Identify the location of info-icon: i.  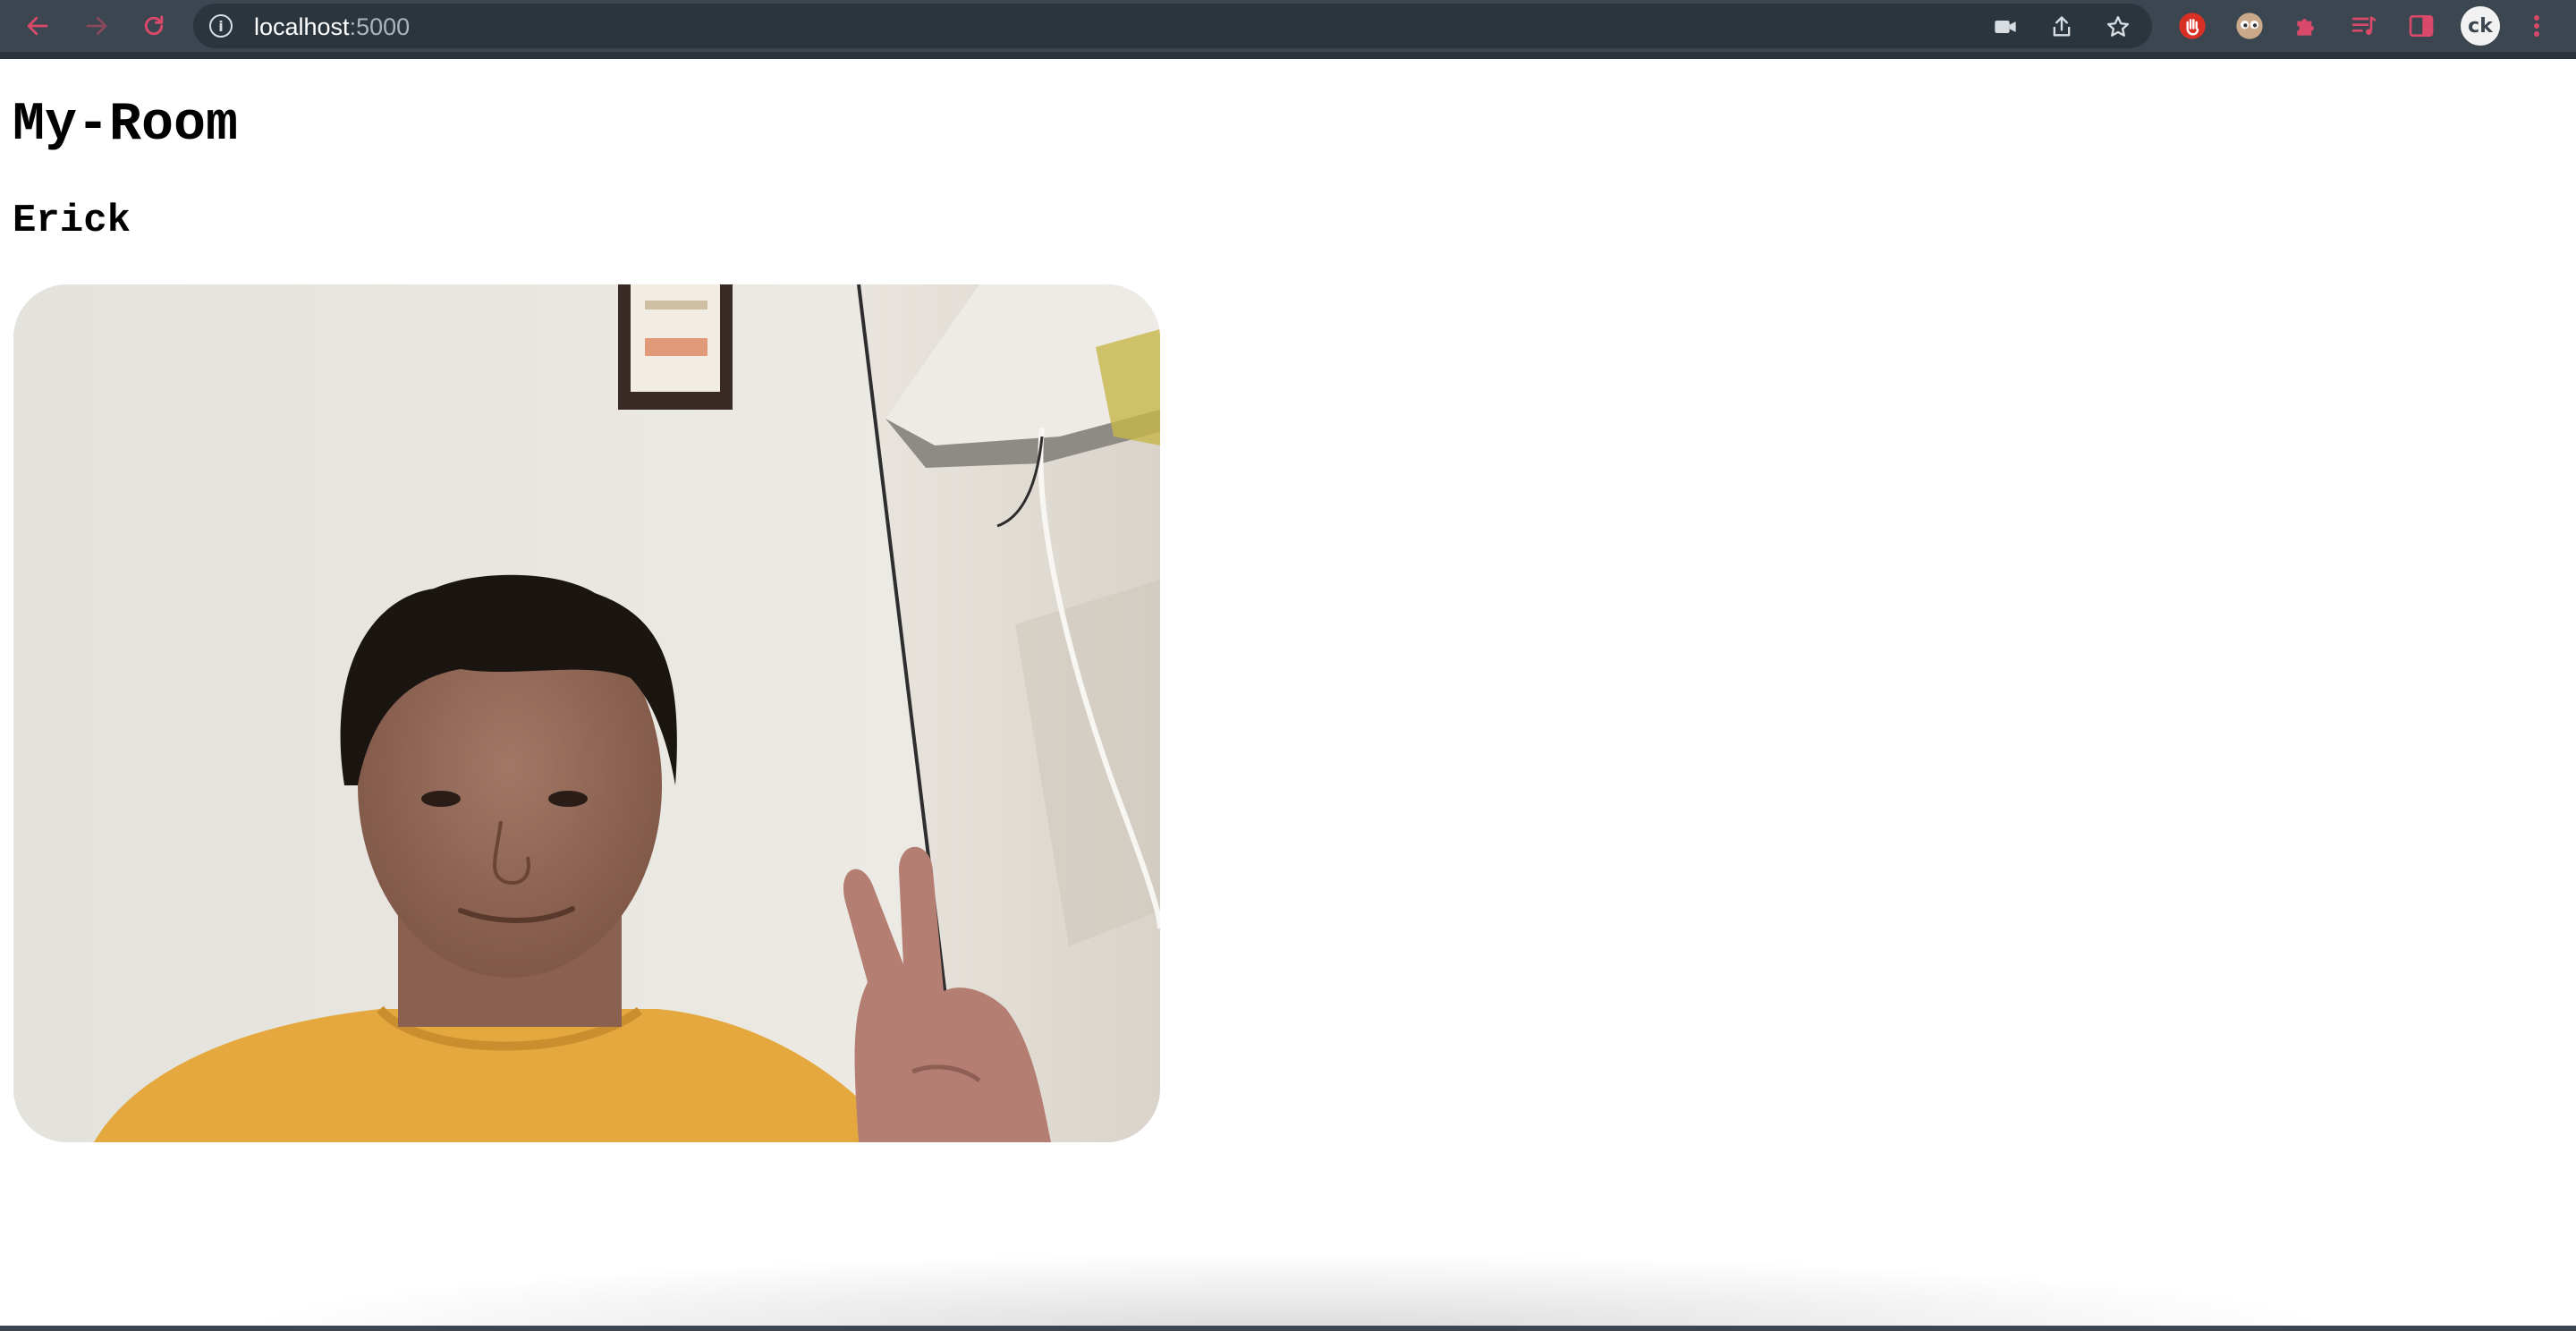
(221, 26).